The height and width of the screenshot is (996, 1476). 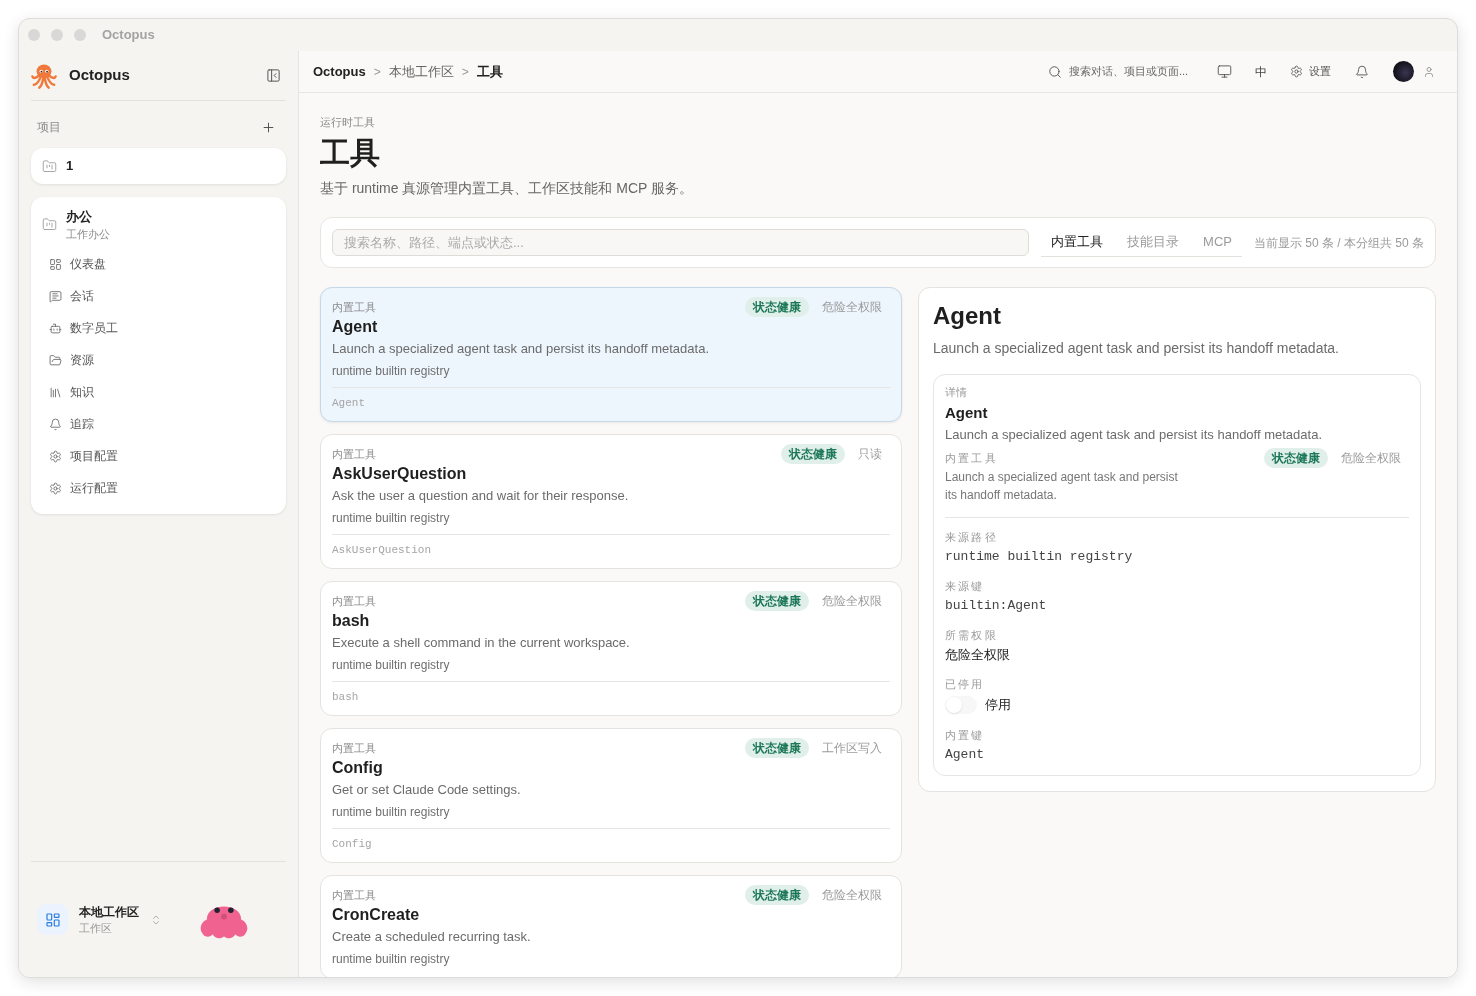 I want to click on collapse-sidebar-button, so click(x=273, y=75).